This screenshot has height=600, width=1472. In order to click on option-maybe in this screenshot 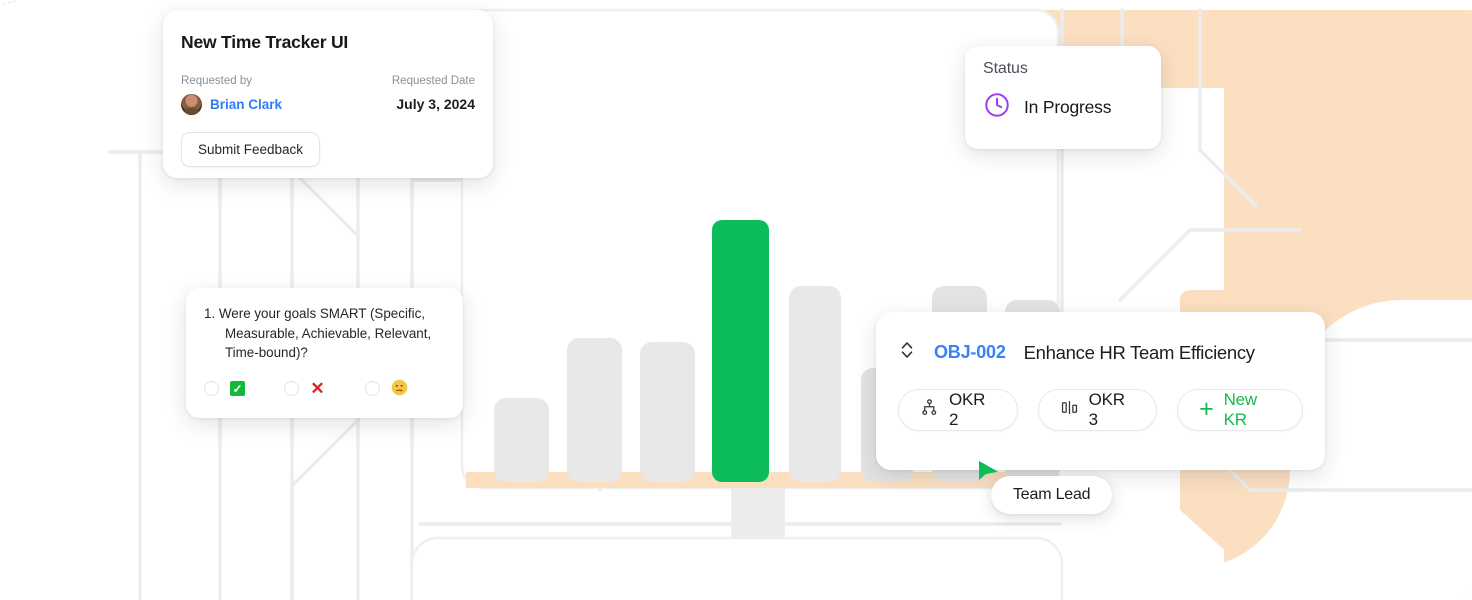, I will do `click(404, 389)`.